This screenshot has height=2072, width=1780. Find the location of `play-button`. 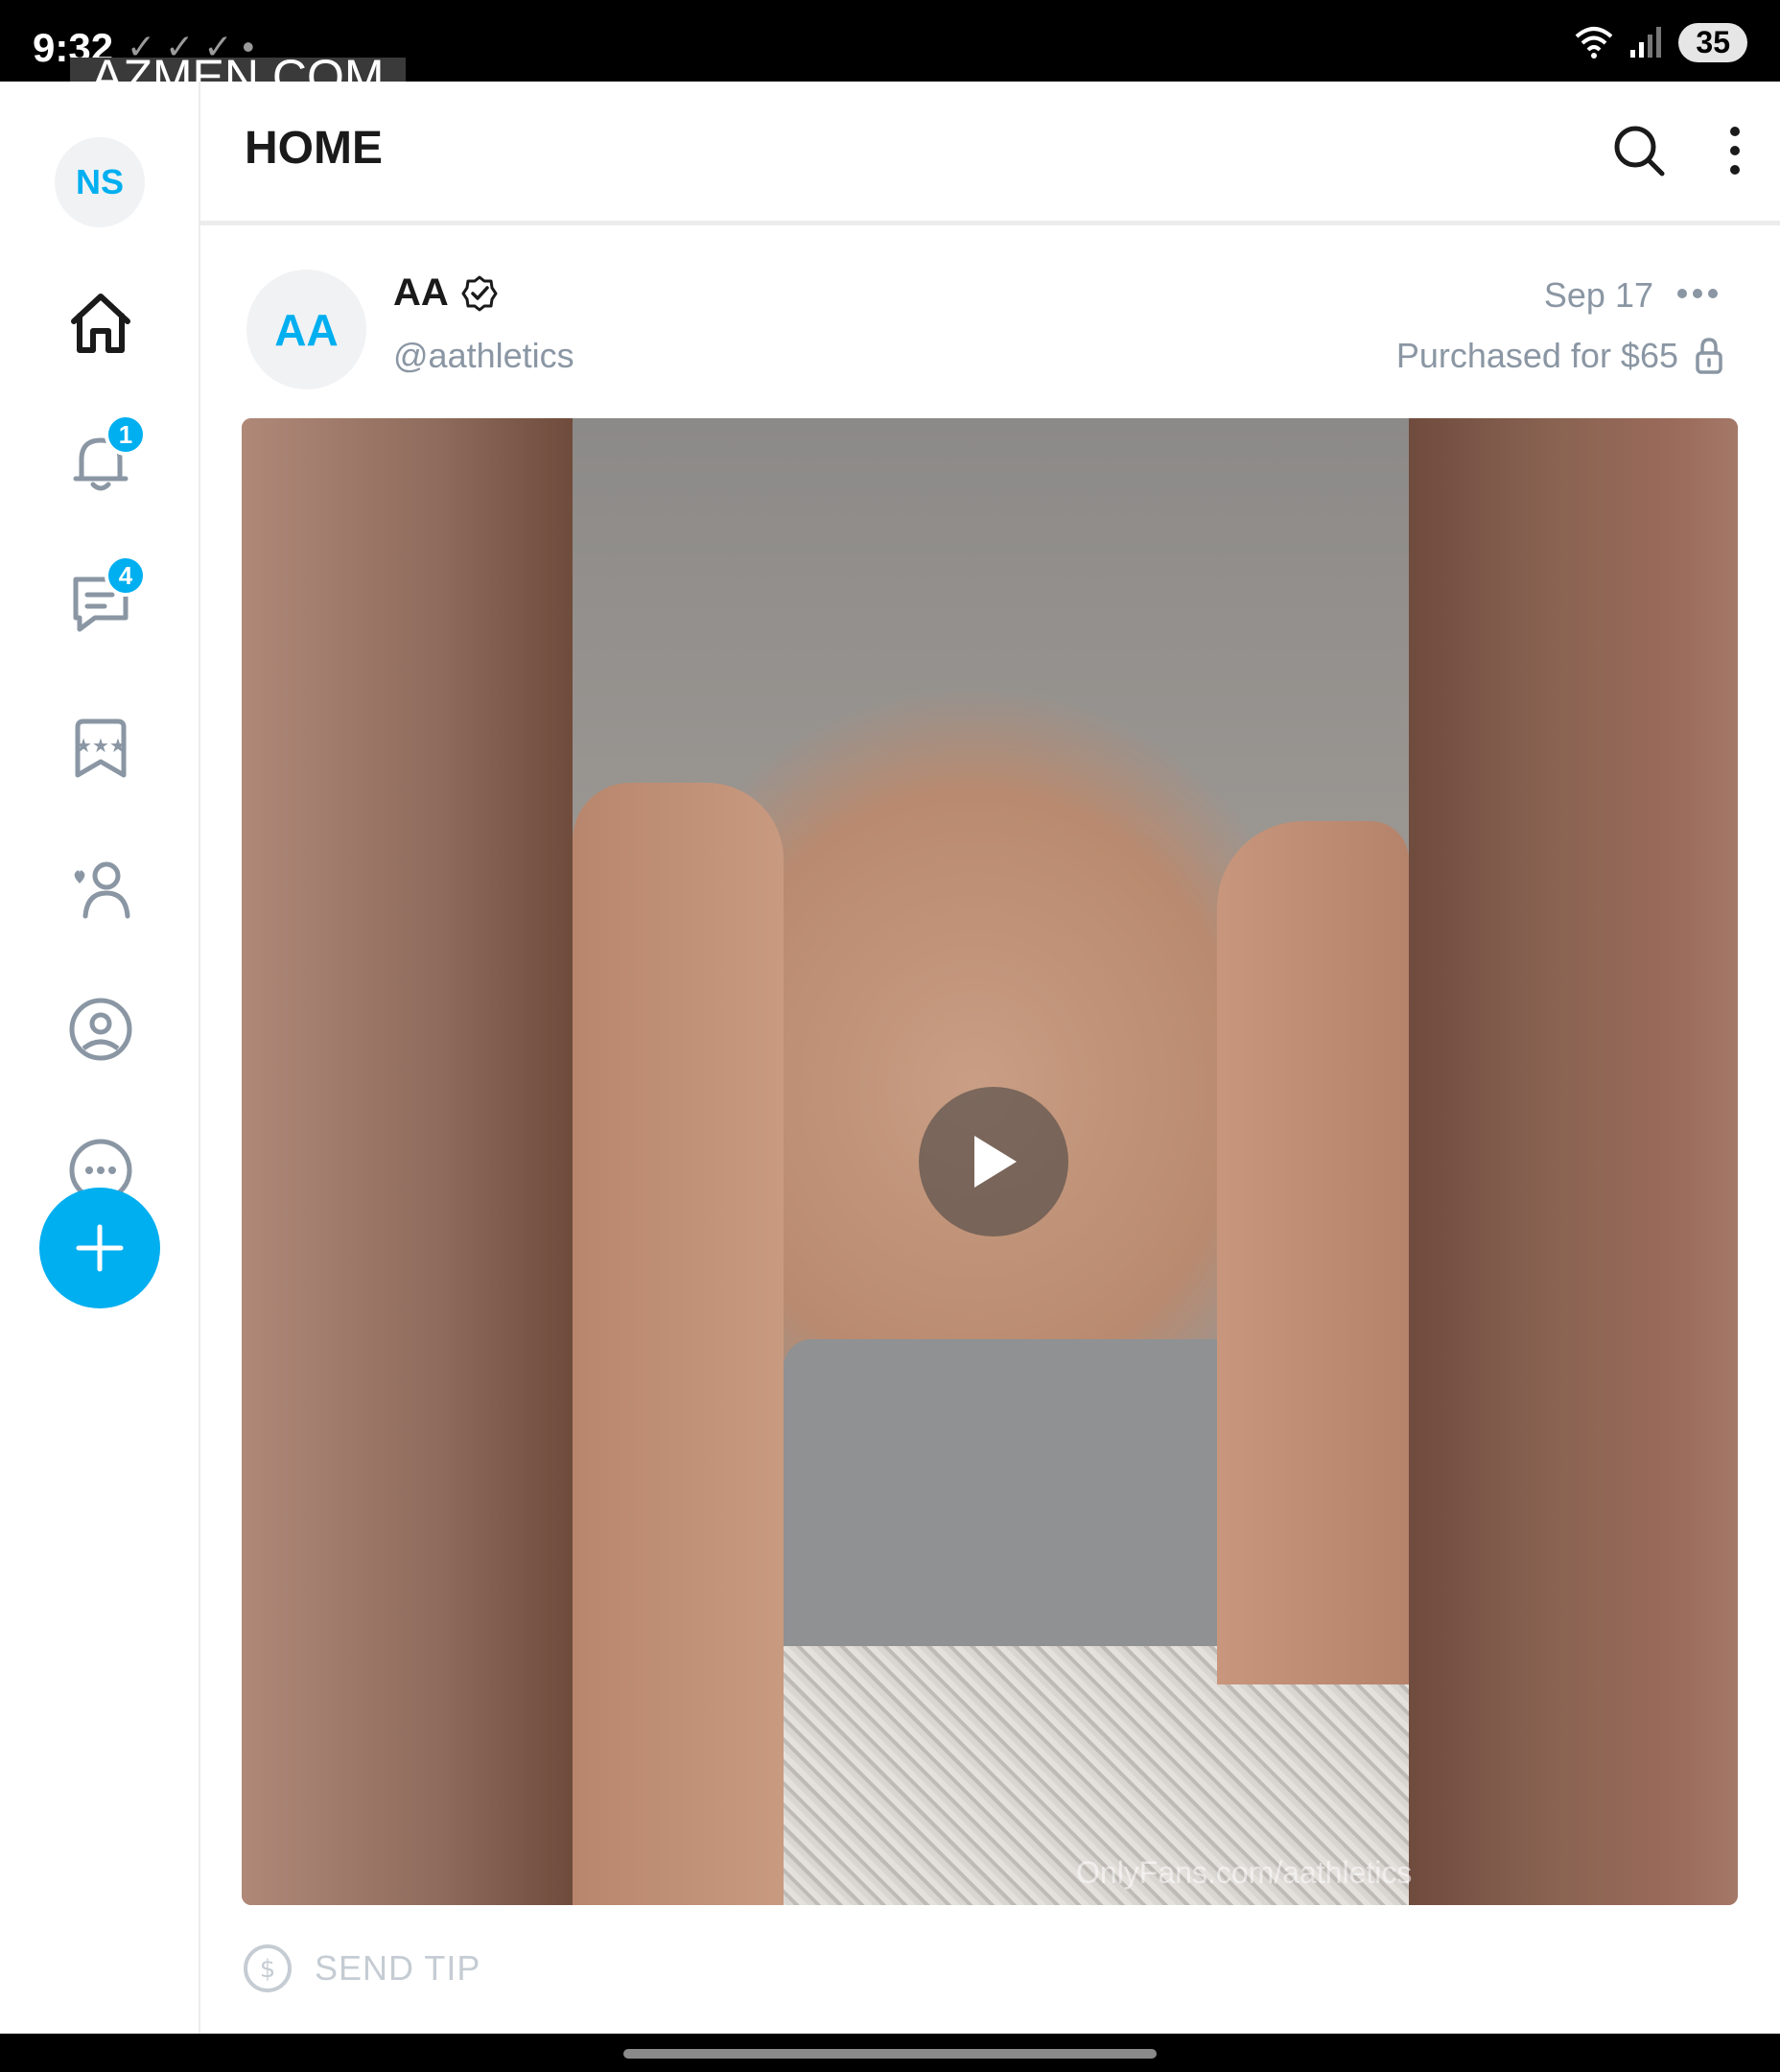

play-button is located at coordinates (993, 1161).